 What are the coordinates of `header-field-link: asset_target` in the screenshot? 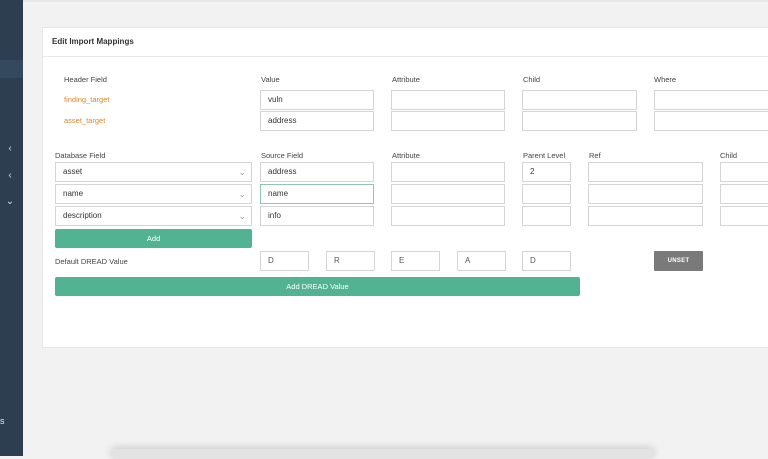 It's located at (84, 121).